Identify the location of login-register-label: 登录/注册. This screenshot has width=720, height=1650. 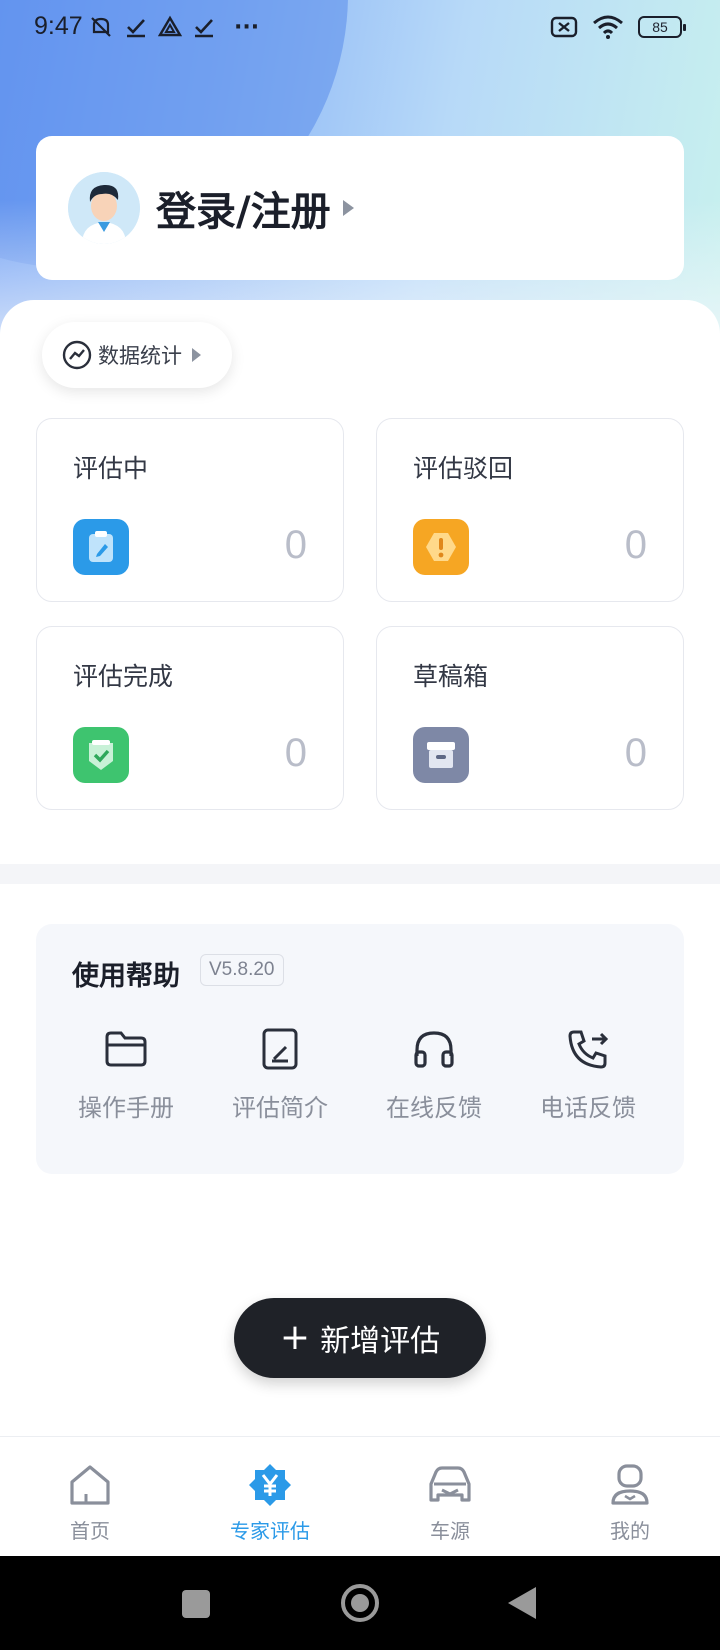
(243, 212).